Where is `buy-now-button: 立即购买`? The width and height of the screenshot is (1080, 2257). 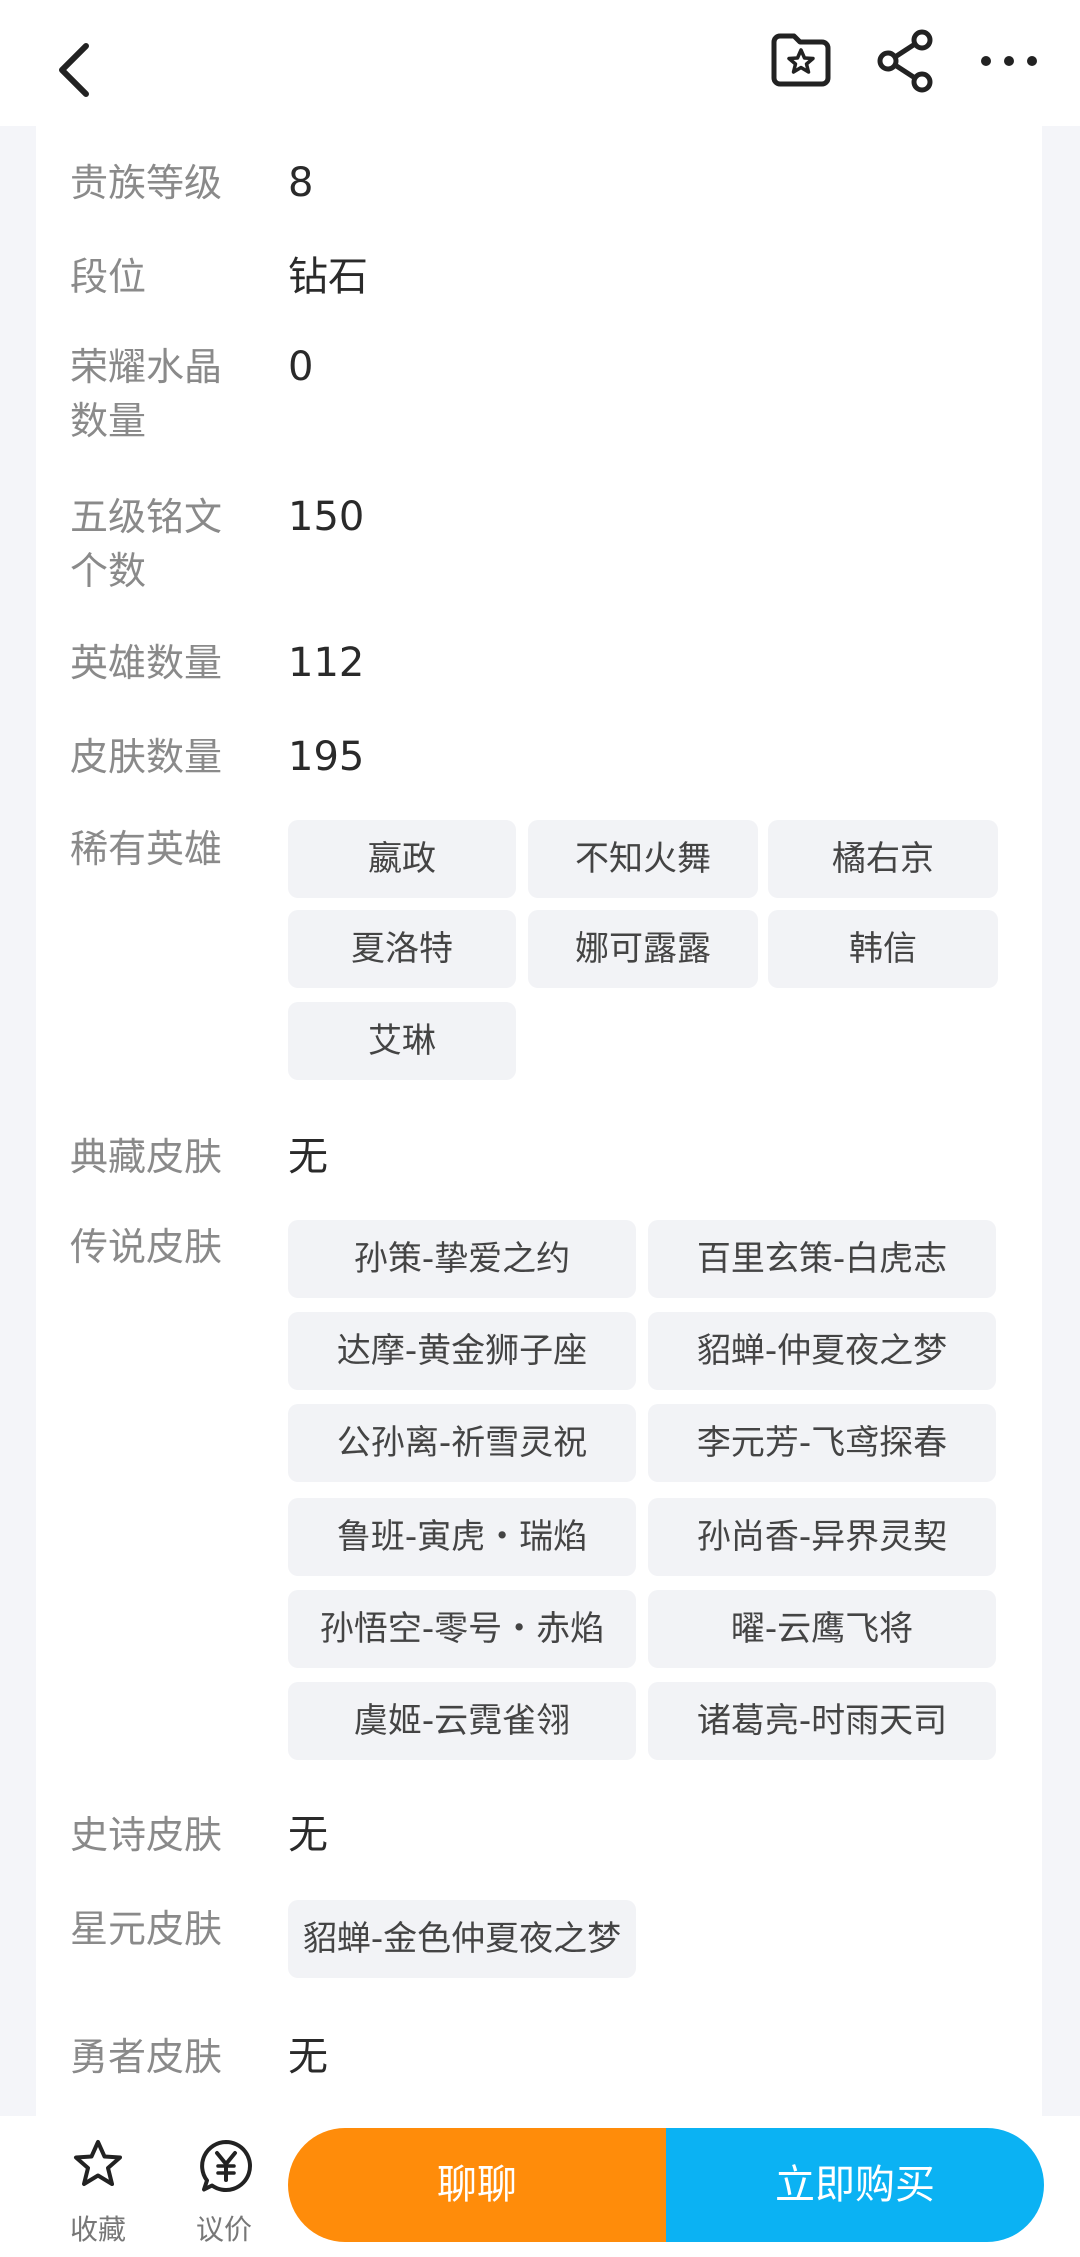
buy-now-button: 立即购买 is located at coordinates (855, 2185).